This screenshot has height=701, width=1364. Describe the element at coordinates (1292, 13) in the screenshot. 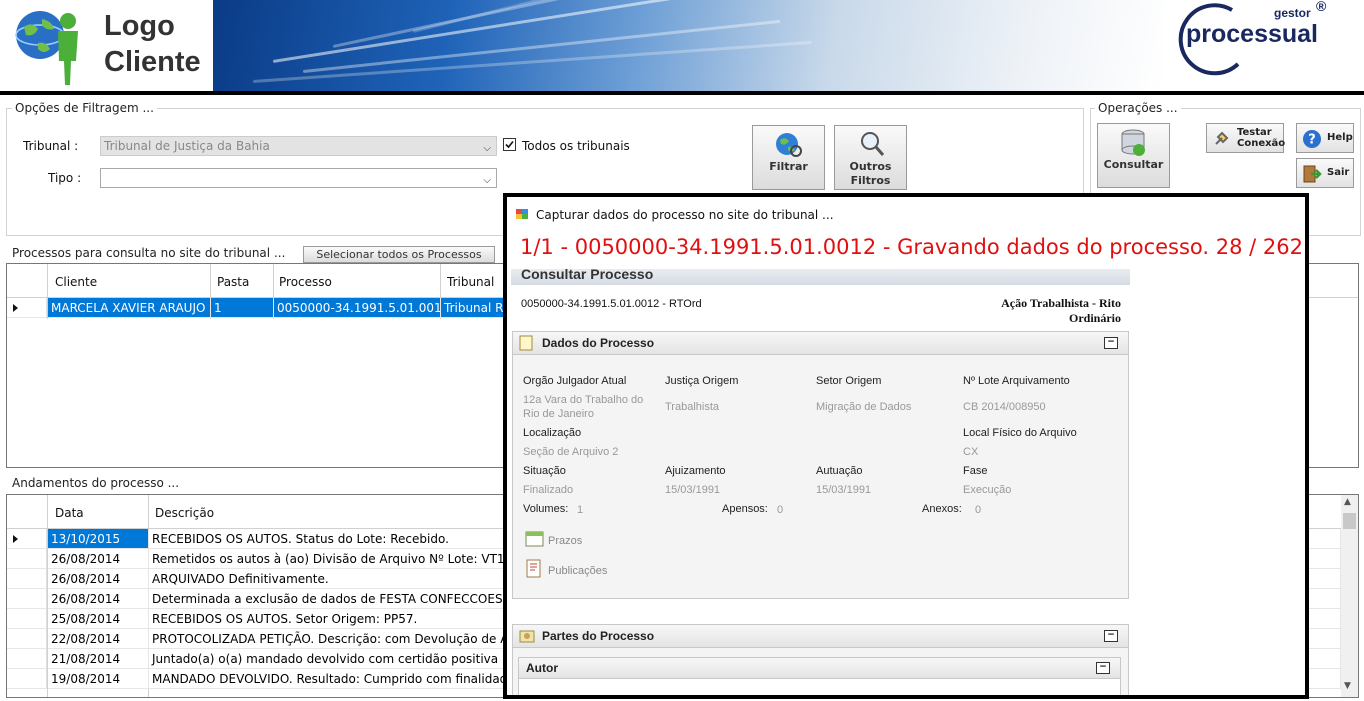

I see `brand-small: gestor` at that location.